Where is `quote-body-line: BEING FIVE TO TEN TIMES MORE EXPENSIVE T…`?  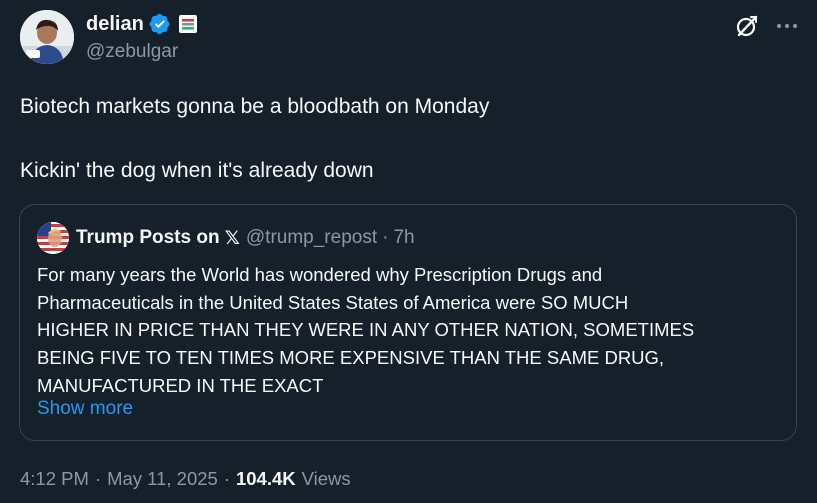 quote-body-line: BEING FIVE TO TEN TIMES MORE EXPENSIVE T… is located at coordinates (351, 358).